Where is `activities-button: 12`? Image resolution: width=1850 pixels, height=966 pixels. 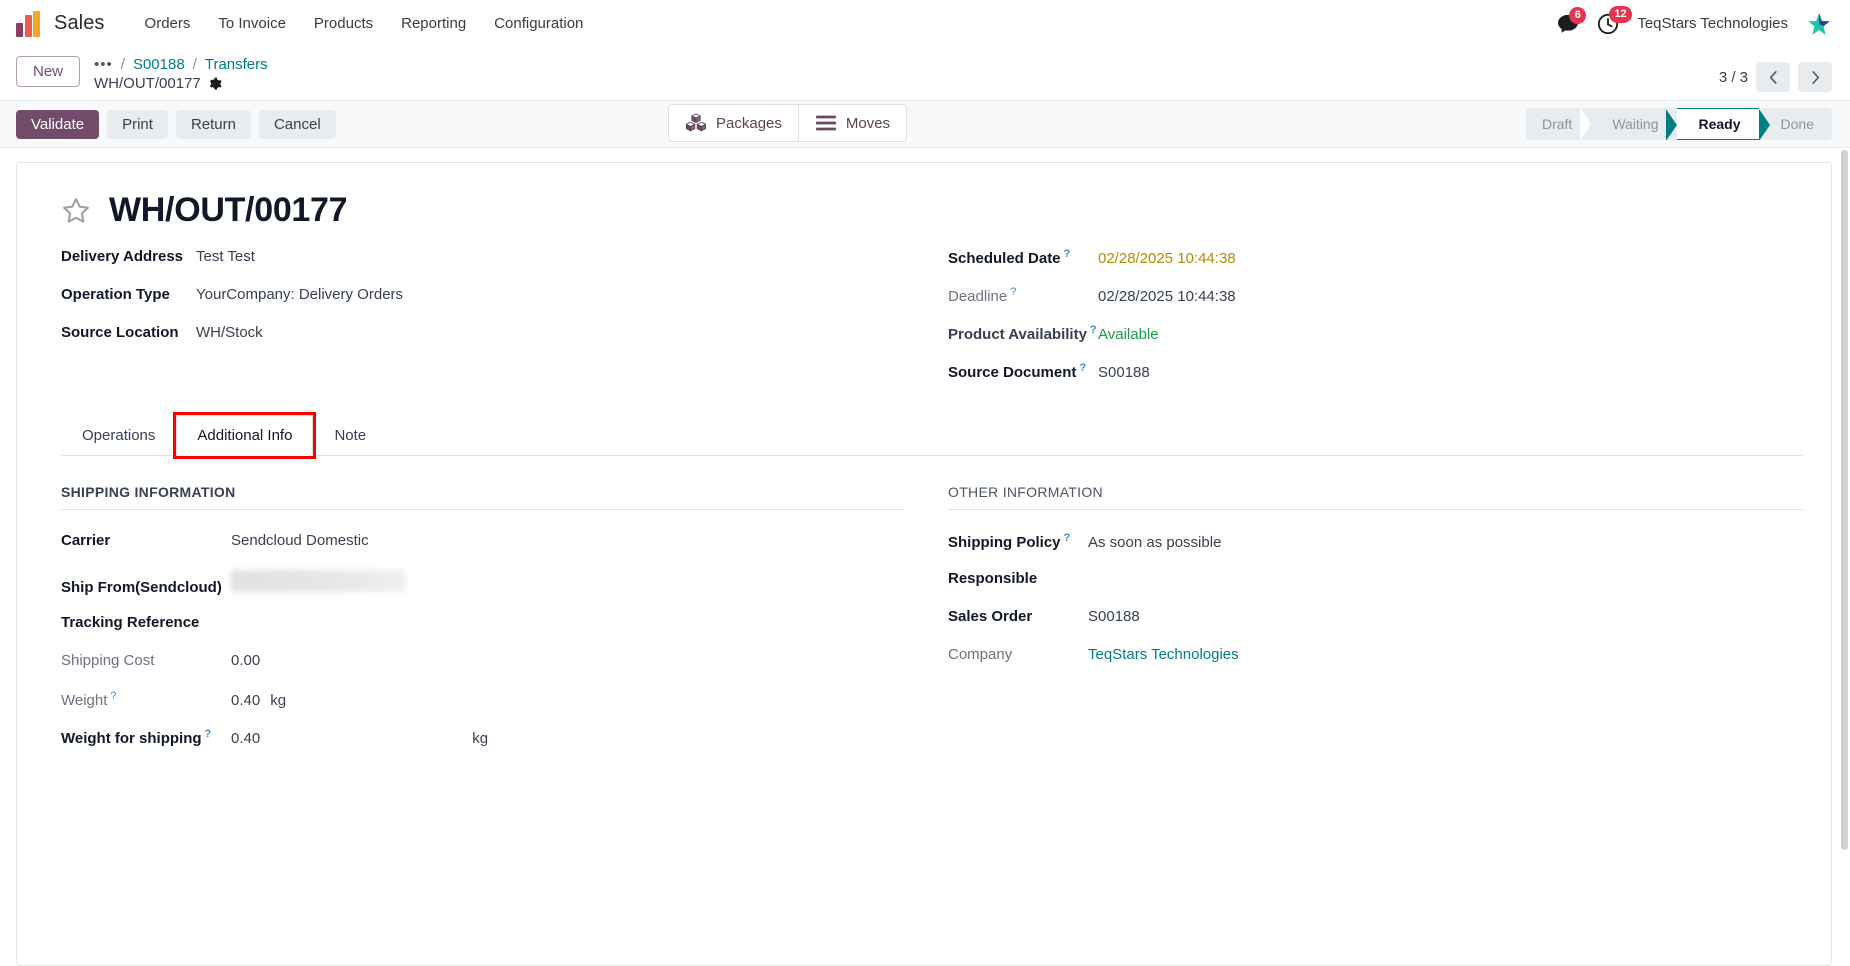
activities-button: 12 is located at coordinates (1614, 20).